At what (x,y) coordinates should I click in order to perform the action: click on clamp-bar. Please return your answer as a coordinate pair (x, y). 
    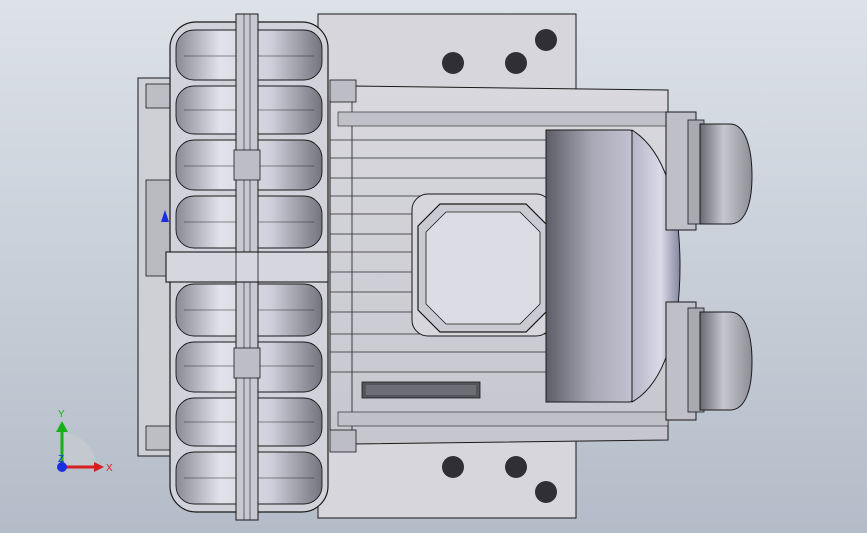
    Looking at the image, I should click on (247, 267).